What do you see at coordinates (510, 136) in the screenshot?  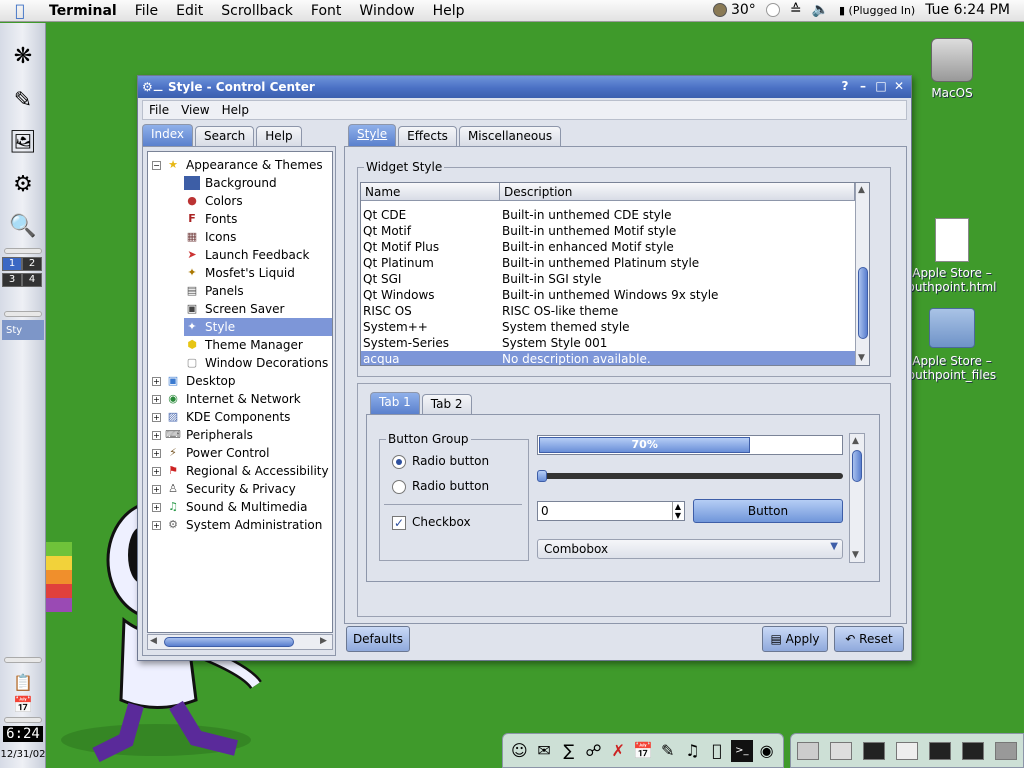 I see `tab-miscellaneous: Miscellaneous` at bounding box center [510, 136].